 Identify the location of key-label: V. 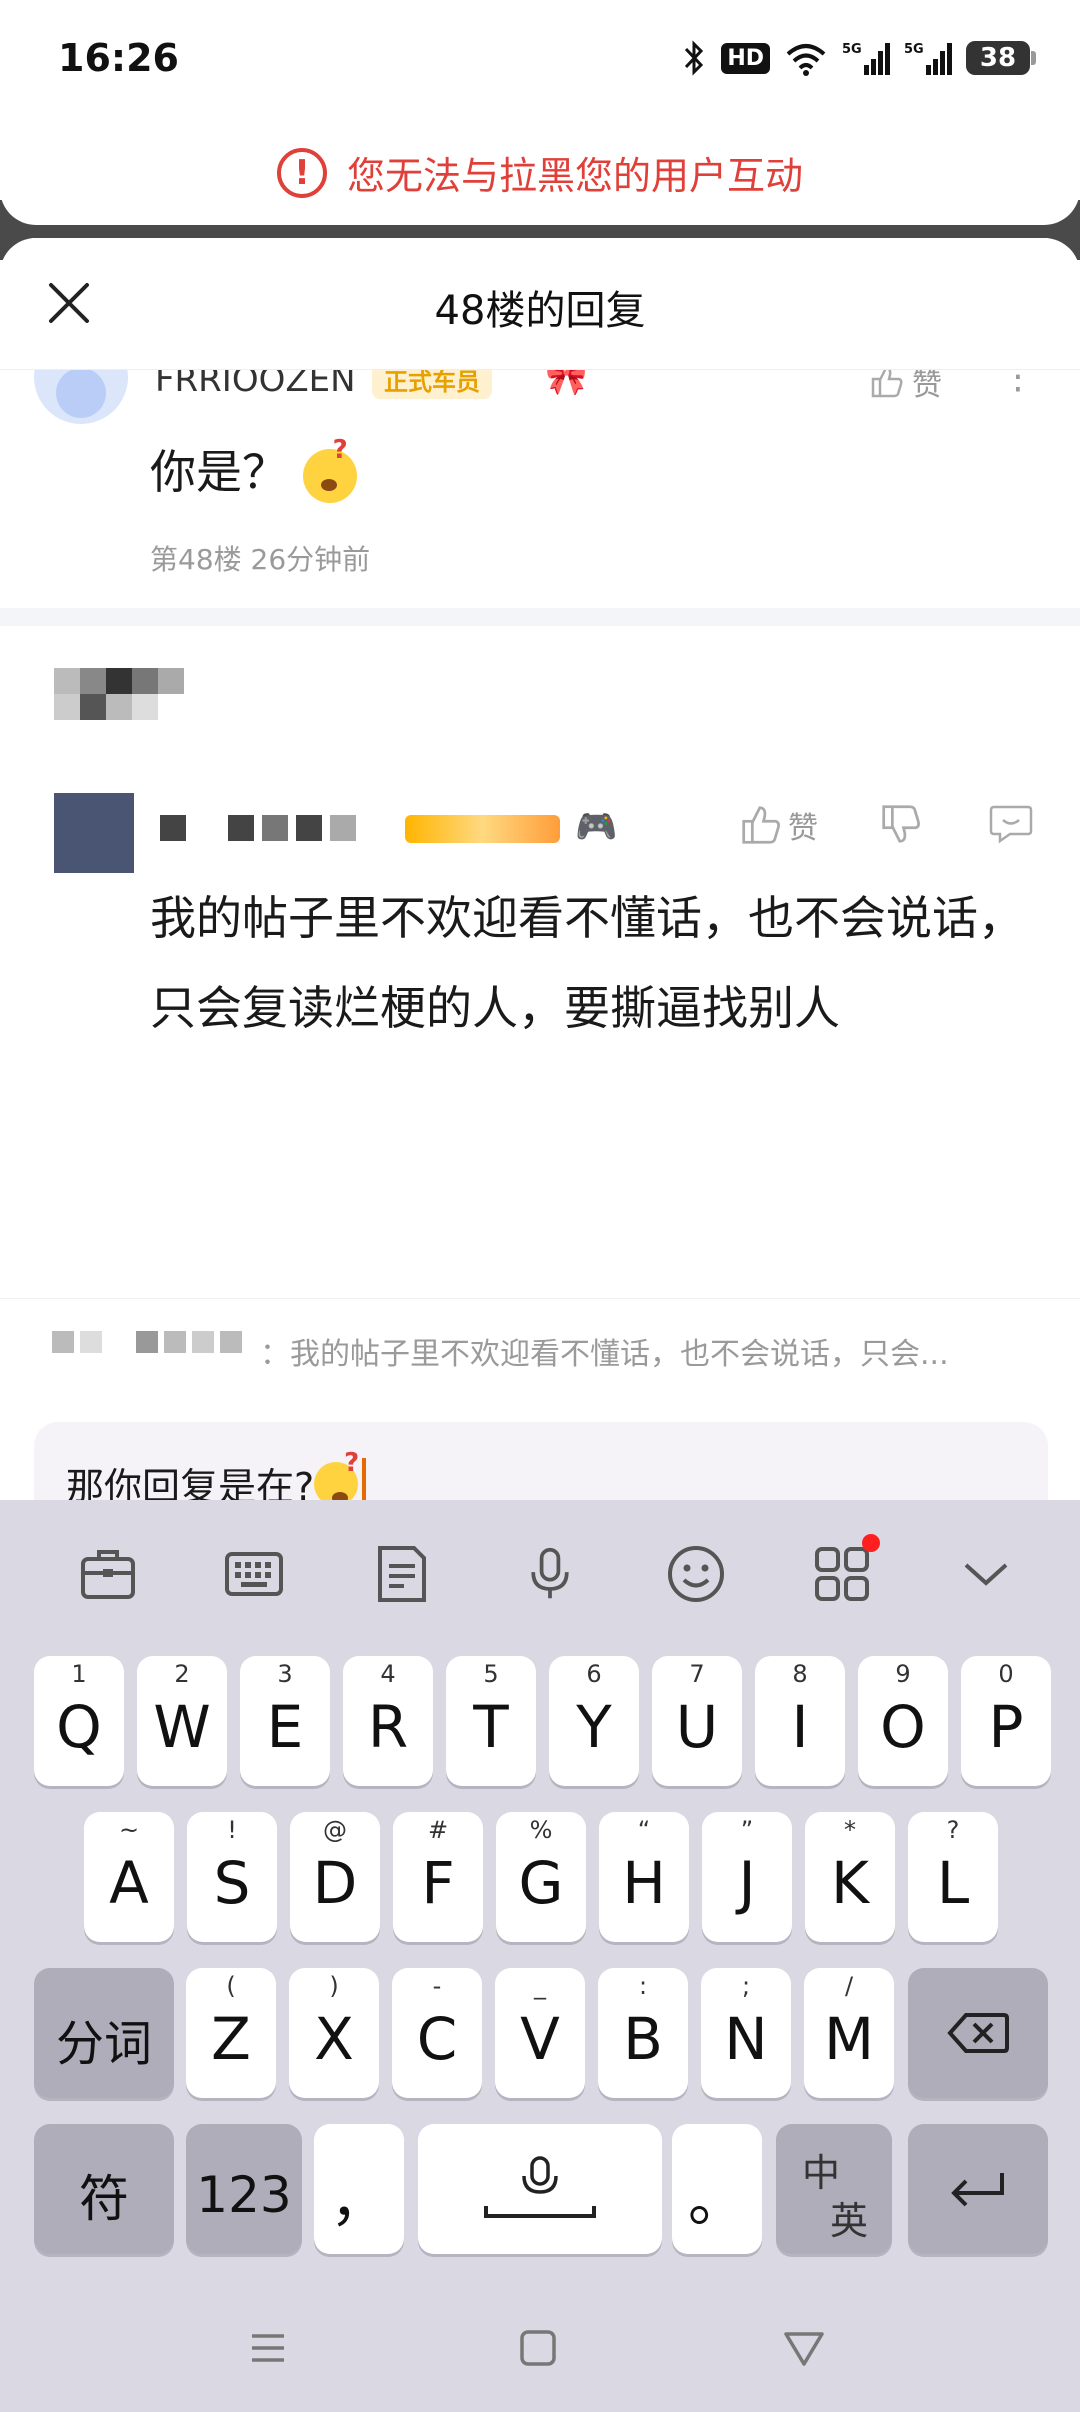
(540, 2039).